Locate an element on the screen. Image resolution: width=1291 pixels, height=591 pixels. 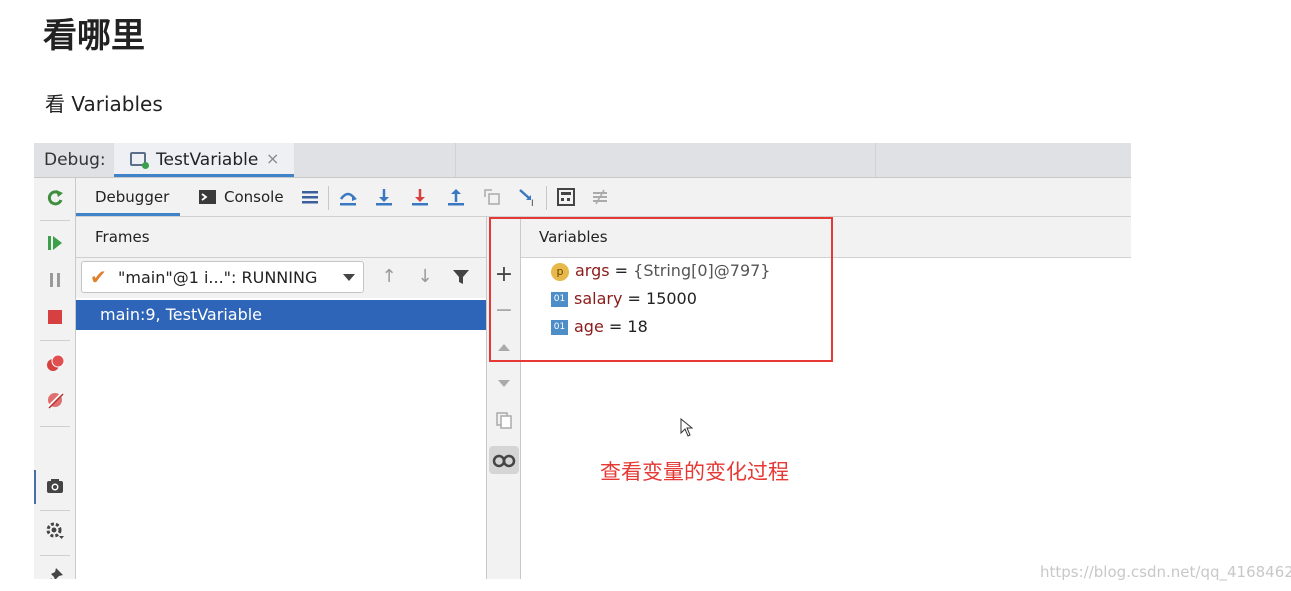
pause-icon is located at coordinates (55, 280).